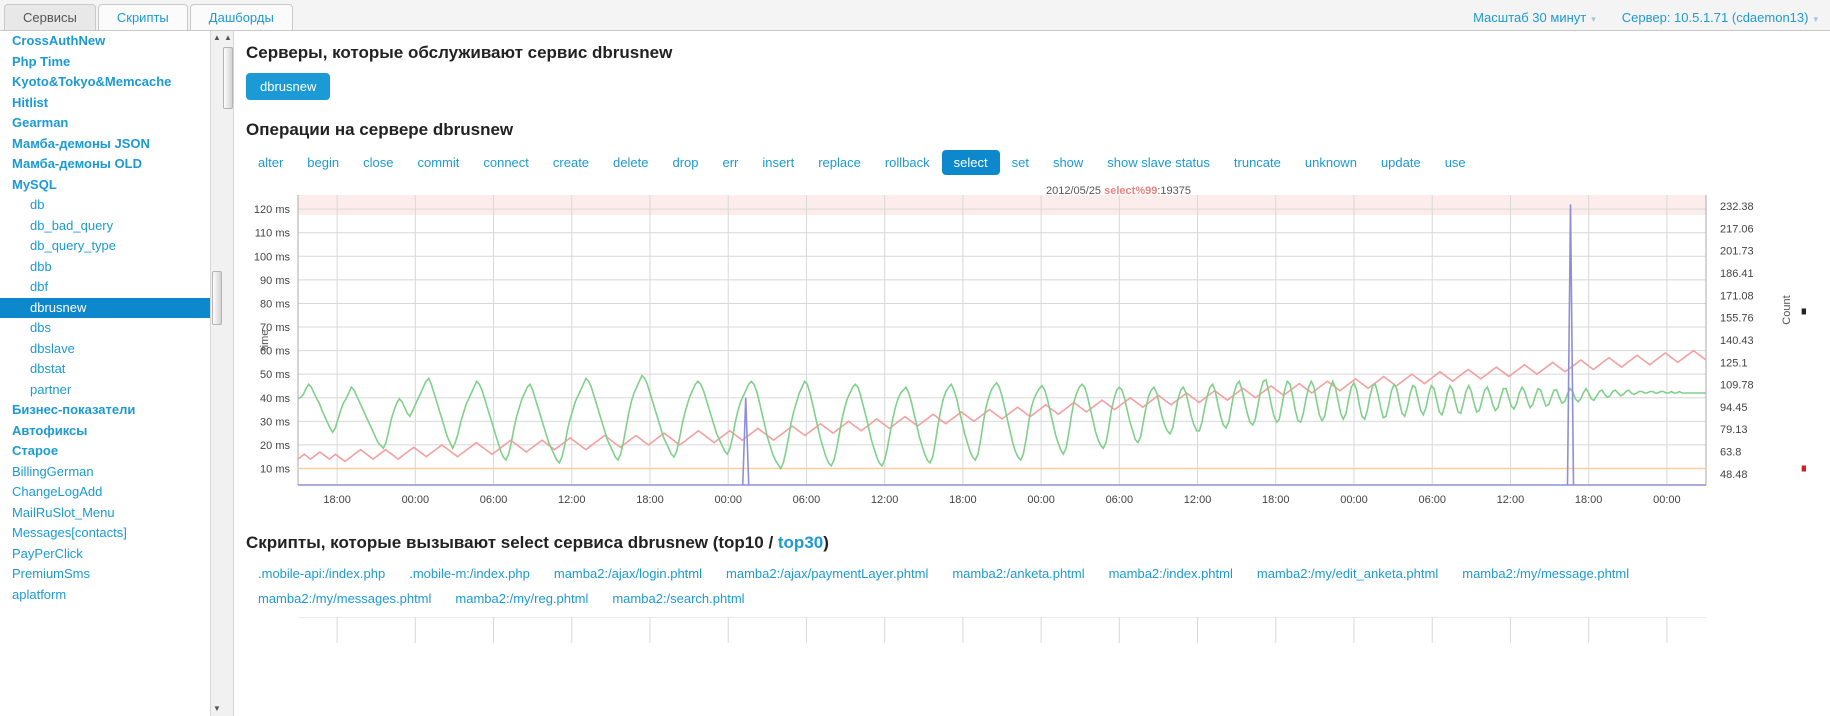 The height and width of the screenshot is (716, 1830). What do you see at coordinates (111, 41) in the screenshot?
I see `sidebar-item-crossauthnew: CrossAuthNew` at bounding box center [111, 41].